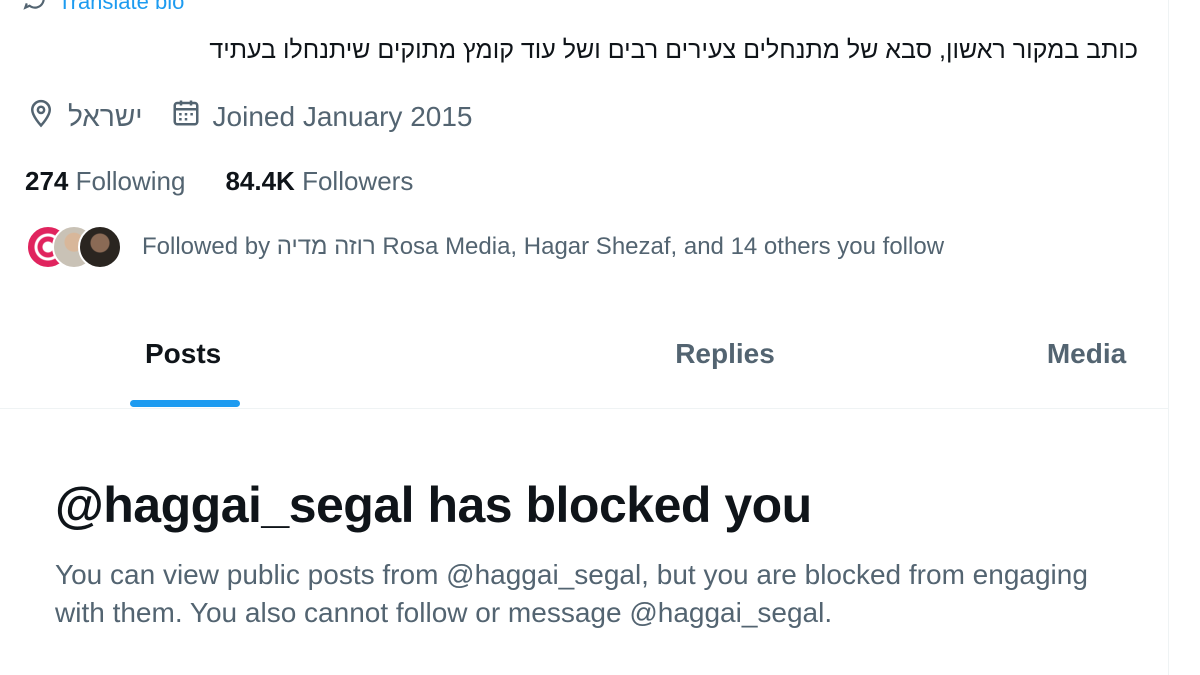 This screenshot has height=675, width=1200. I want to click on followers-link: 84.4K Followers, so click(319, 181).